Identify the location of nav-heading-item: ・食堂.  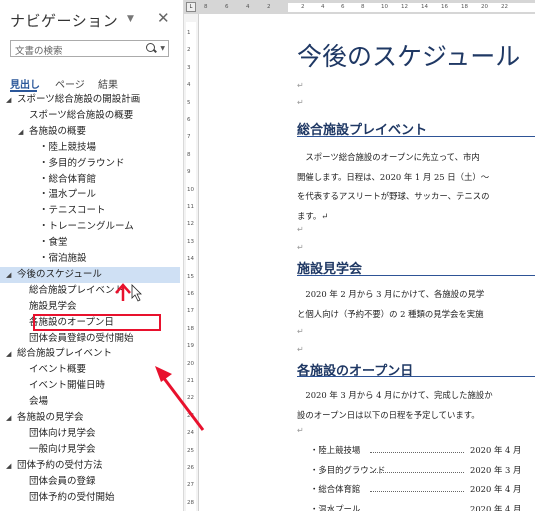
(53, 243).